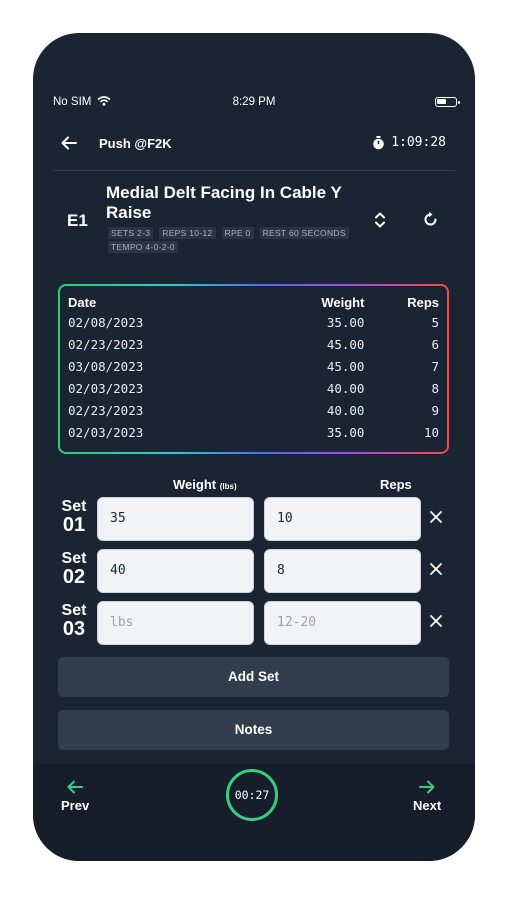  I want to click on table-row: 02/23/2023 40.00 9, so click(253, 410).